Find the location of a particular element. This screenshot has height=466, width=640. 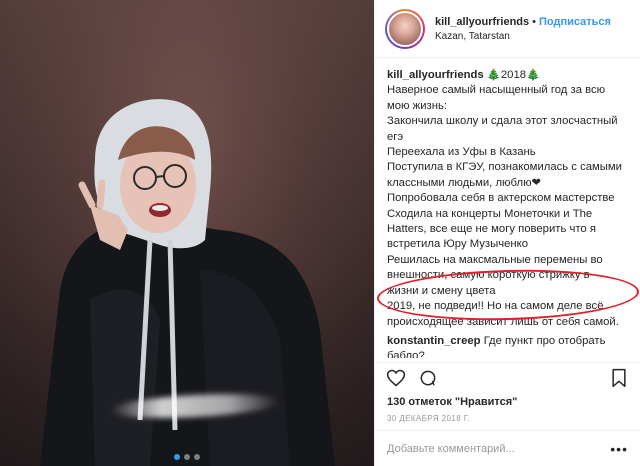

heart-icon is located at coordinates (396, 378).